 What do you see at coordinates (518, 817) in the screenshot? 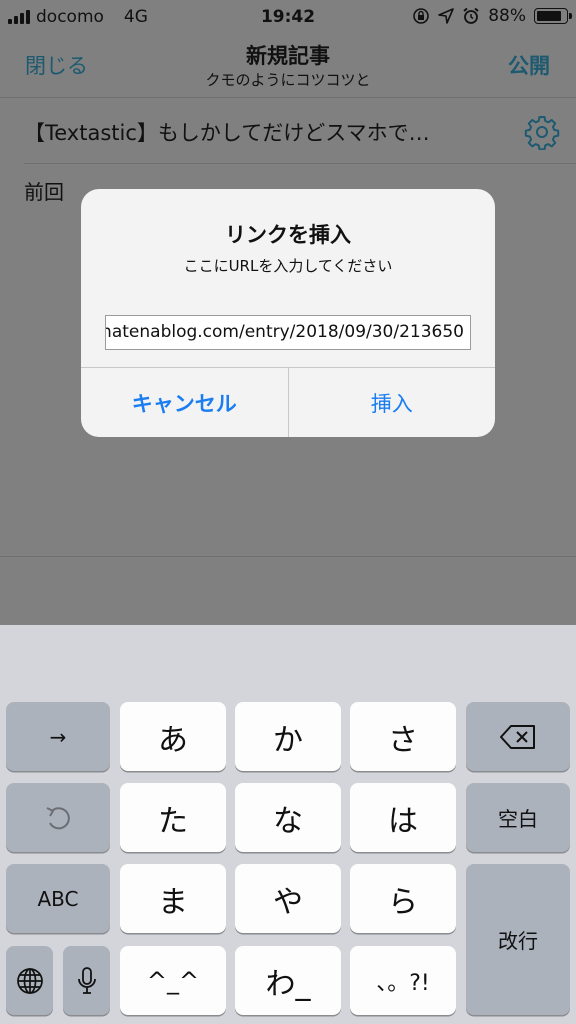
I see `space-key: 空白` at bounding box center [518, 817].